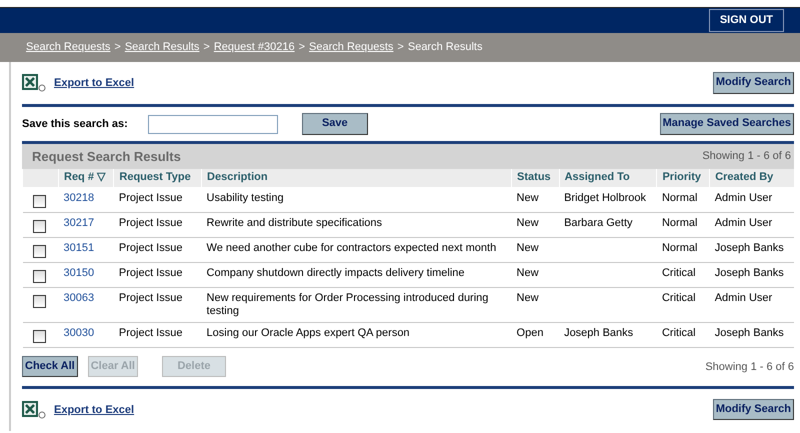 This screenshot has height=433, width=800. Describe the element at coordinates (294, 222) in the screenshot. I see `description-cell: Rewrite and distribute specifications` at that location.